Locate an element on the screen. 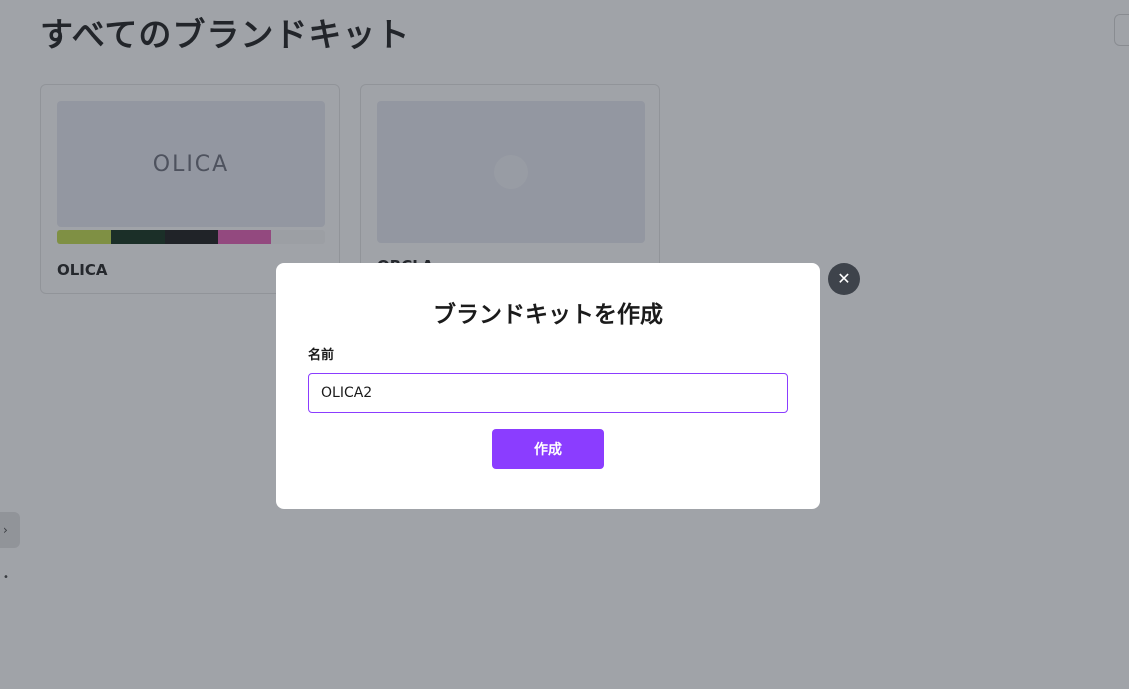  name-label: 名前 is located at coordinates (321, 355).